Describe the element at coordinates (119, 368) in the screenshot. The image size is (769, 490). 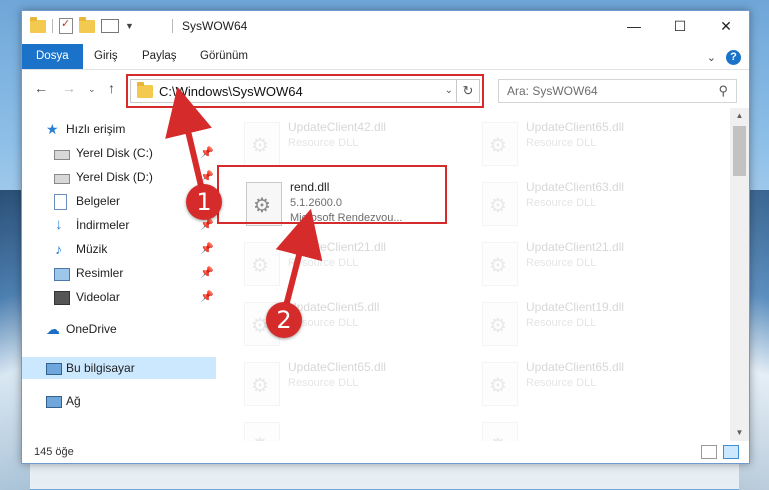
I see `sidebar-item-this-pc: Bu bilgisayar` at that location.